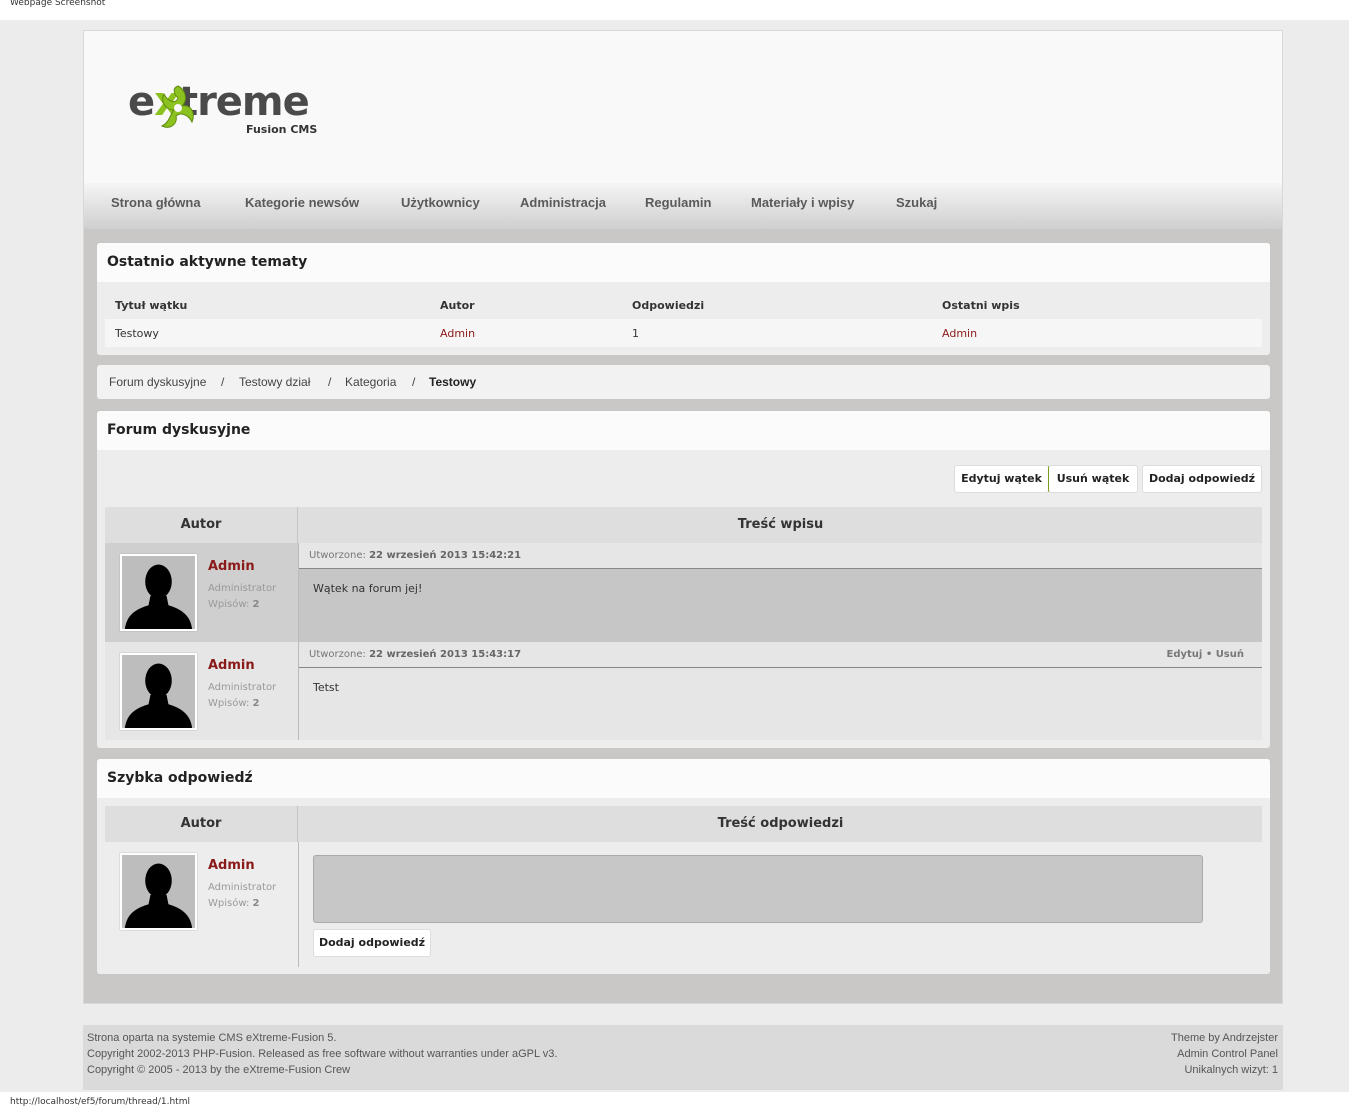  I want to click on col-last-post: Ostatni wpis, so click(981, 305).